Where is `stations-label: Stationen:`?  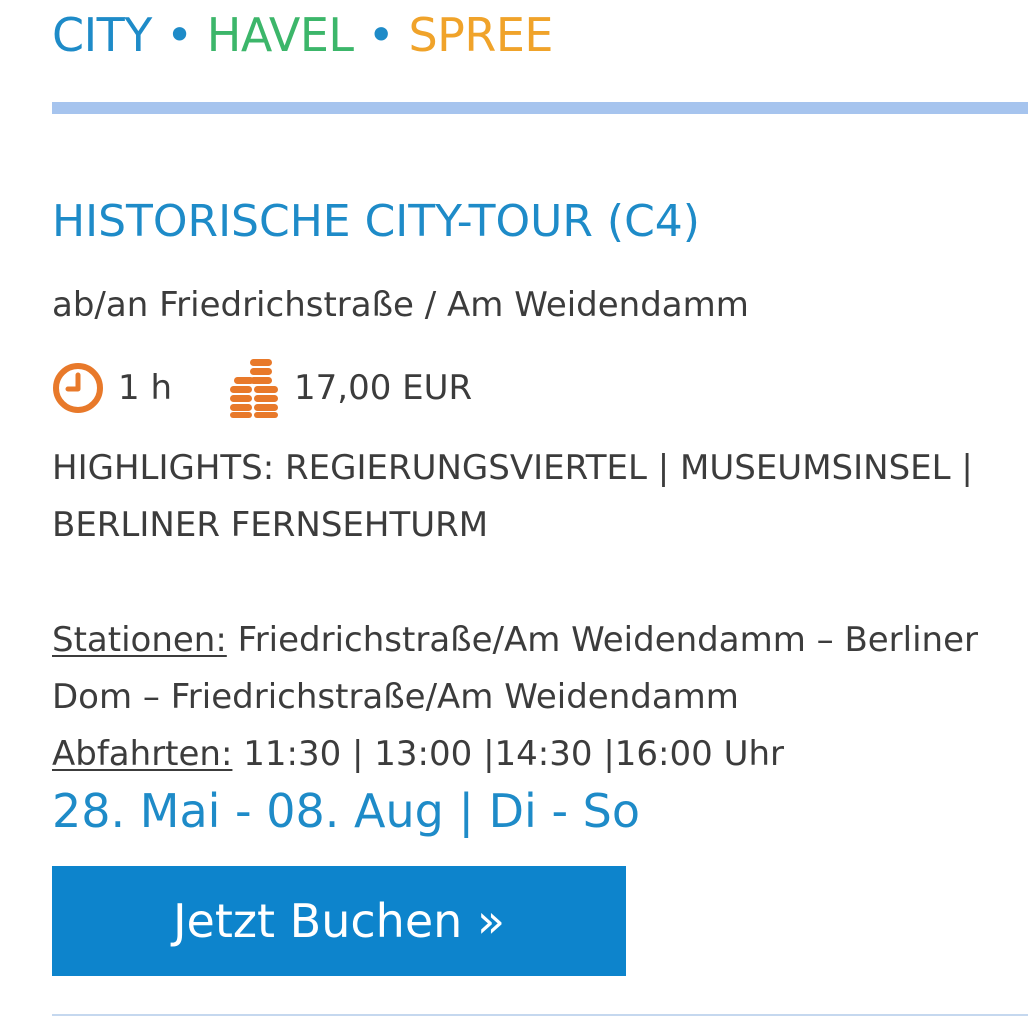
stations-label: Stationen: is located at coordinates (139, 640).